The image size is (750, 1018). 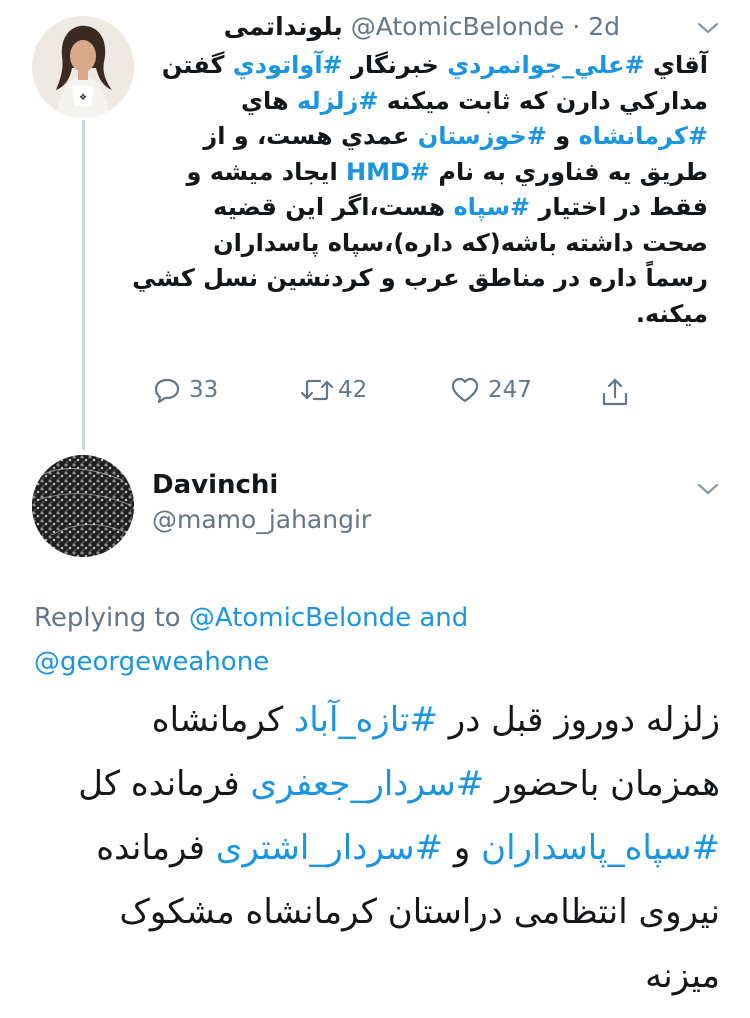 I want to click on reply-button: 33, so click(x=185, y=390).